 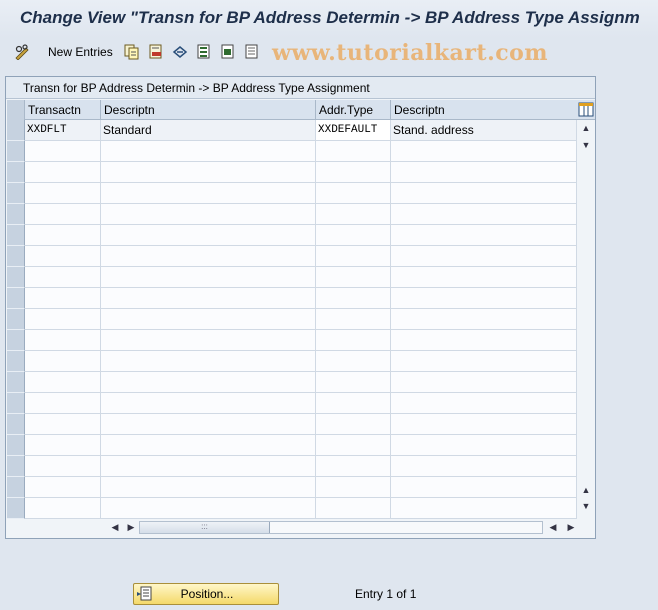 What do you see at coordinates (586, 128) in the screenshot?
I see `scroll-up-icon: ▲` at bounding box center [586, 128].